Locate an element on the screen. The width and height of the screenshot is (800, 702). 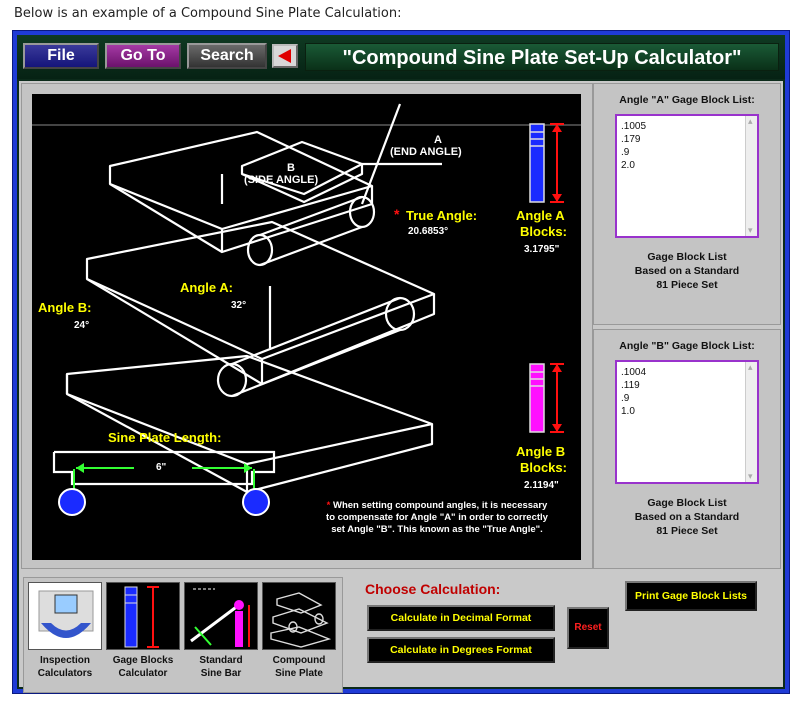
list-item: .119 is located at coordinates (687, 385).